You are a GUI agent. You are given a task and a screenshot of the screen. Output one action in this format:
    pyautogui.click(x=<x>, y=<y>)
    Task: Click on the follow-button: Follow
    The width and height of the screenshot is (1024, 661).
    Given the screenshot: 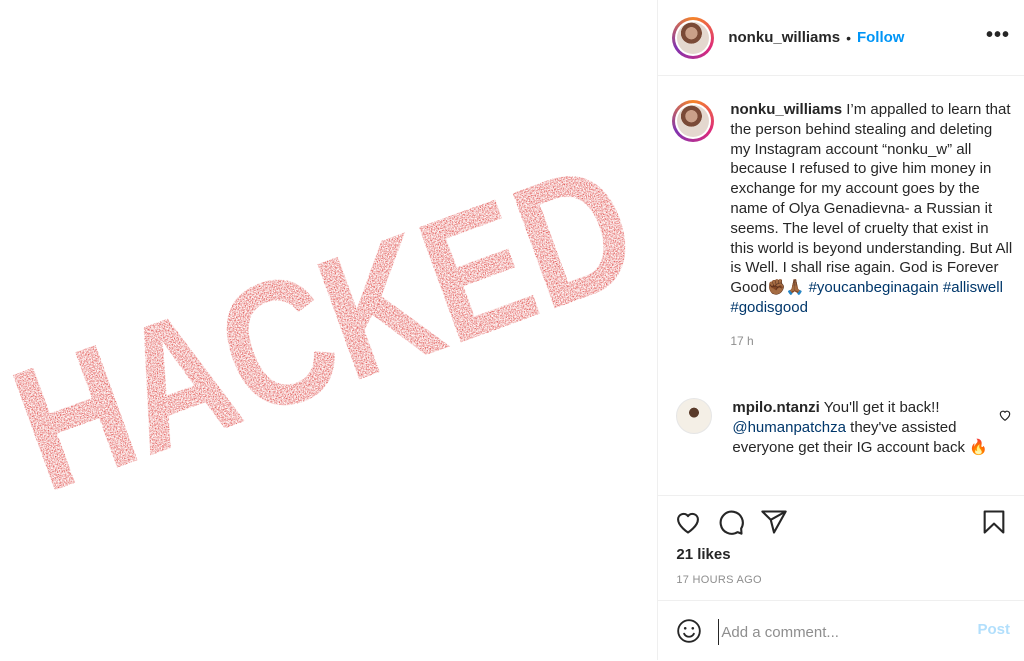 What is the action you would take?
    pyautogui.click(x=881, y=37)
    